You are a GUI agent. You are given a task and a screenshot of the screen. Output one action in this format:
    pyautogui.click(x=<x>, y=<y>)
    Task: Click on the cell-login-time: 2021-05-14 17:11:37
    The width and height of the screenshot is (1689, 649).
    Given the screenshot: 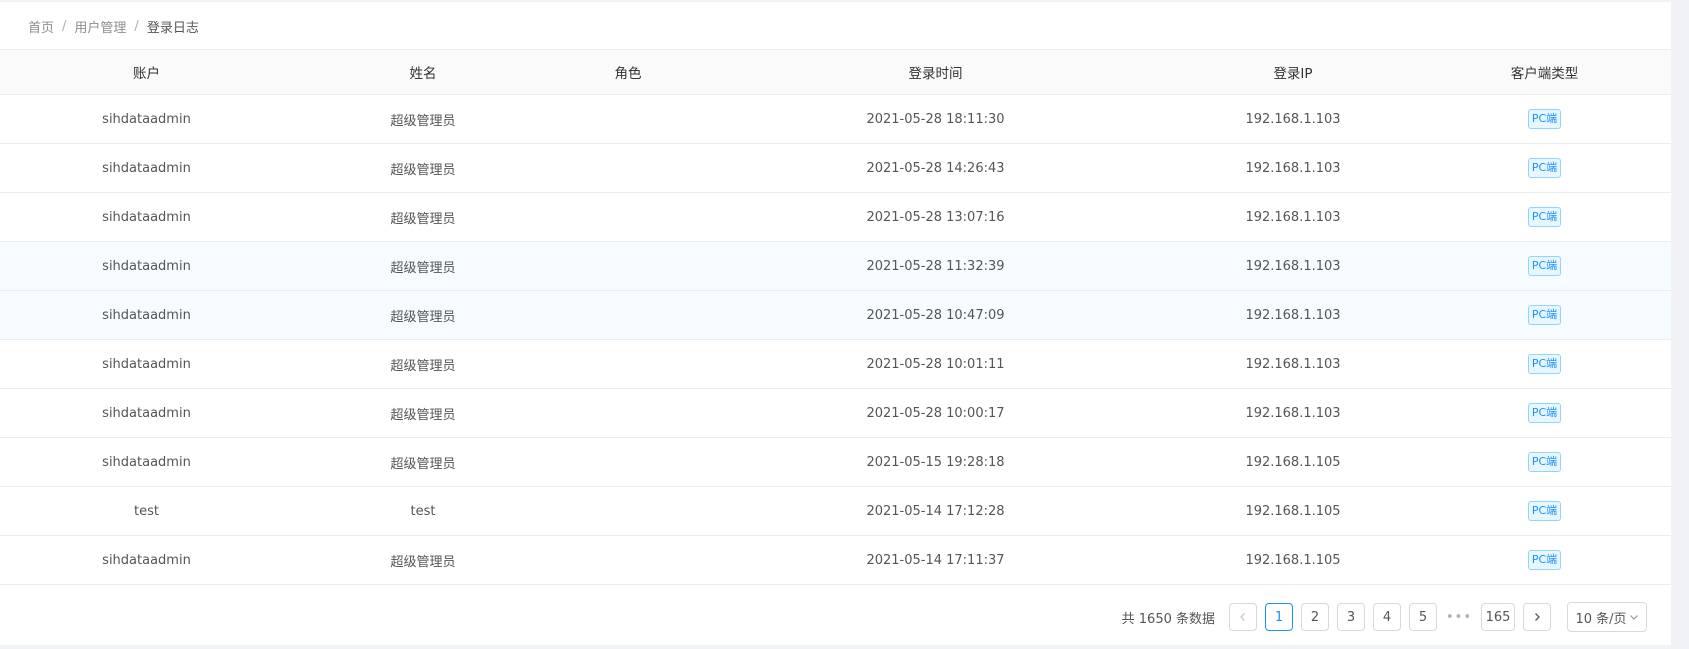 What is the action you would take?
    pyautogui.click(x=935, y=560)
    